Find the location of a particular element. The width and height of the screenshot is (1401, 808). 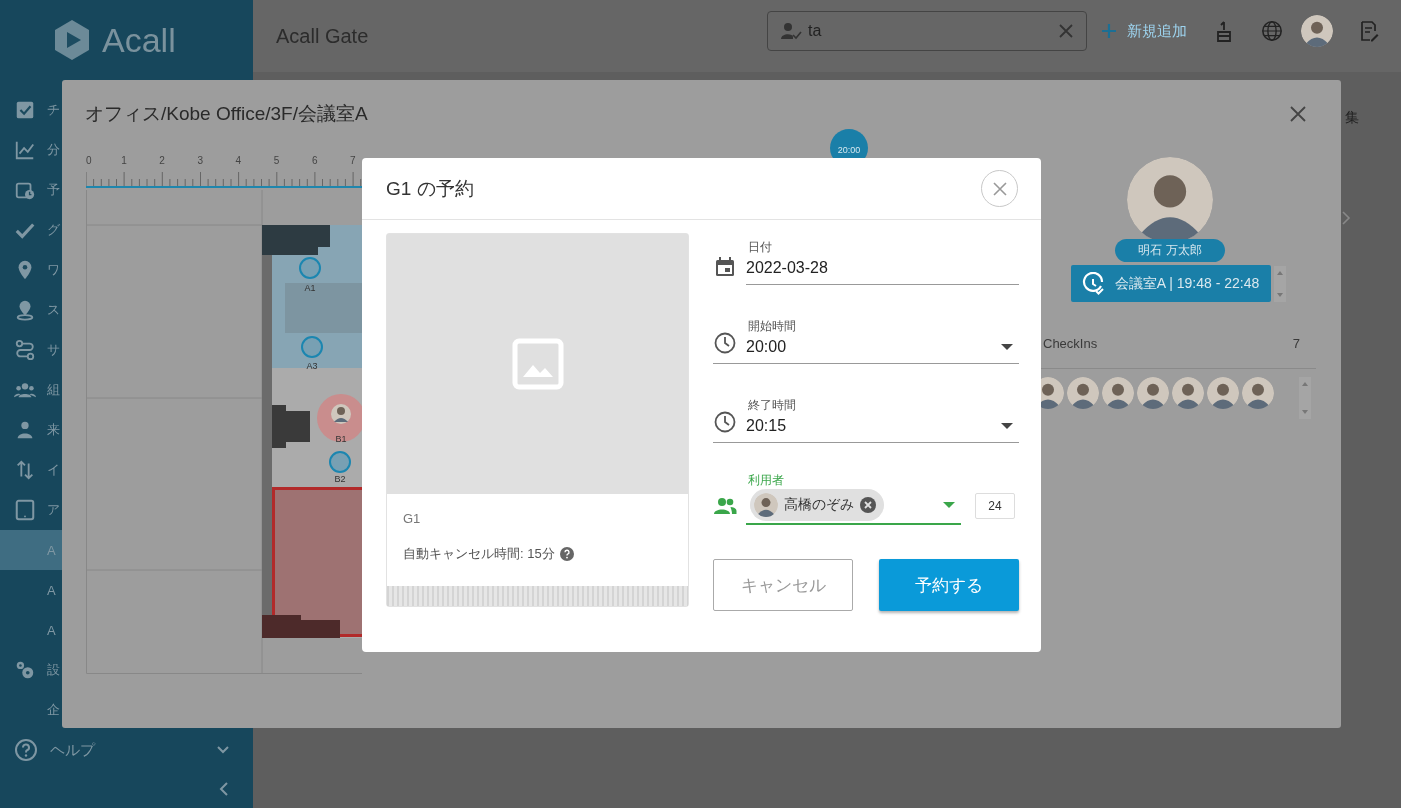

ruler-label: 2 is located at coordinates (162, 160).